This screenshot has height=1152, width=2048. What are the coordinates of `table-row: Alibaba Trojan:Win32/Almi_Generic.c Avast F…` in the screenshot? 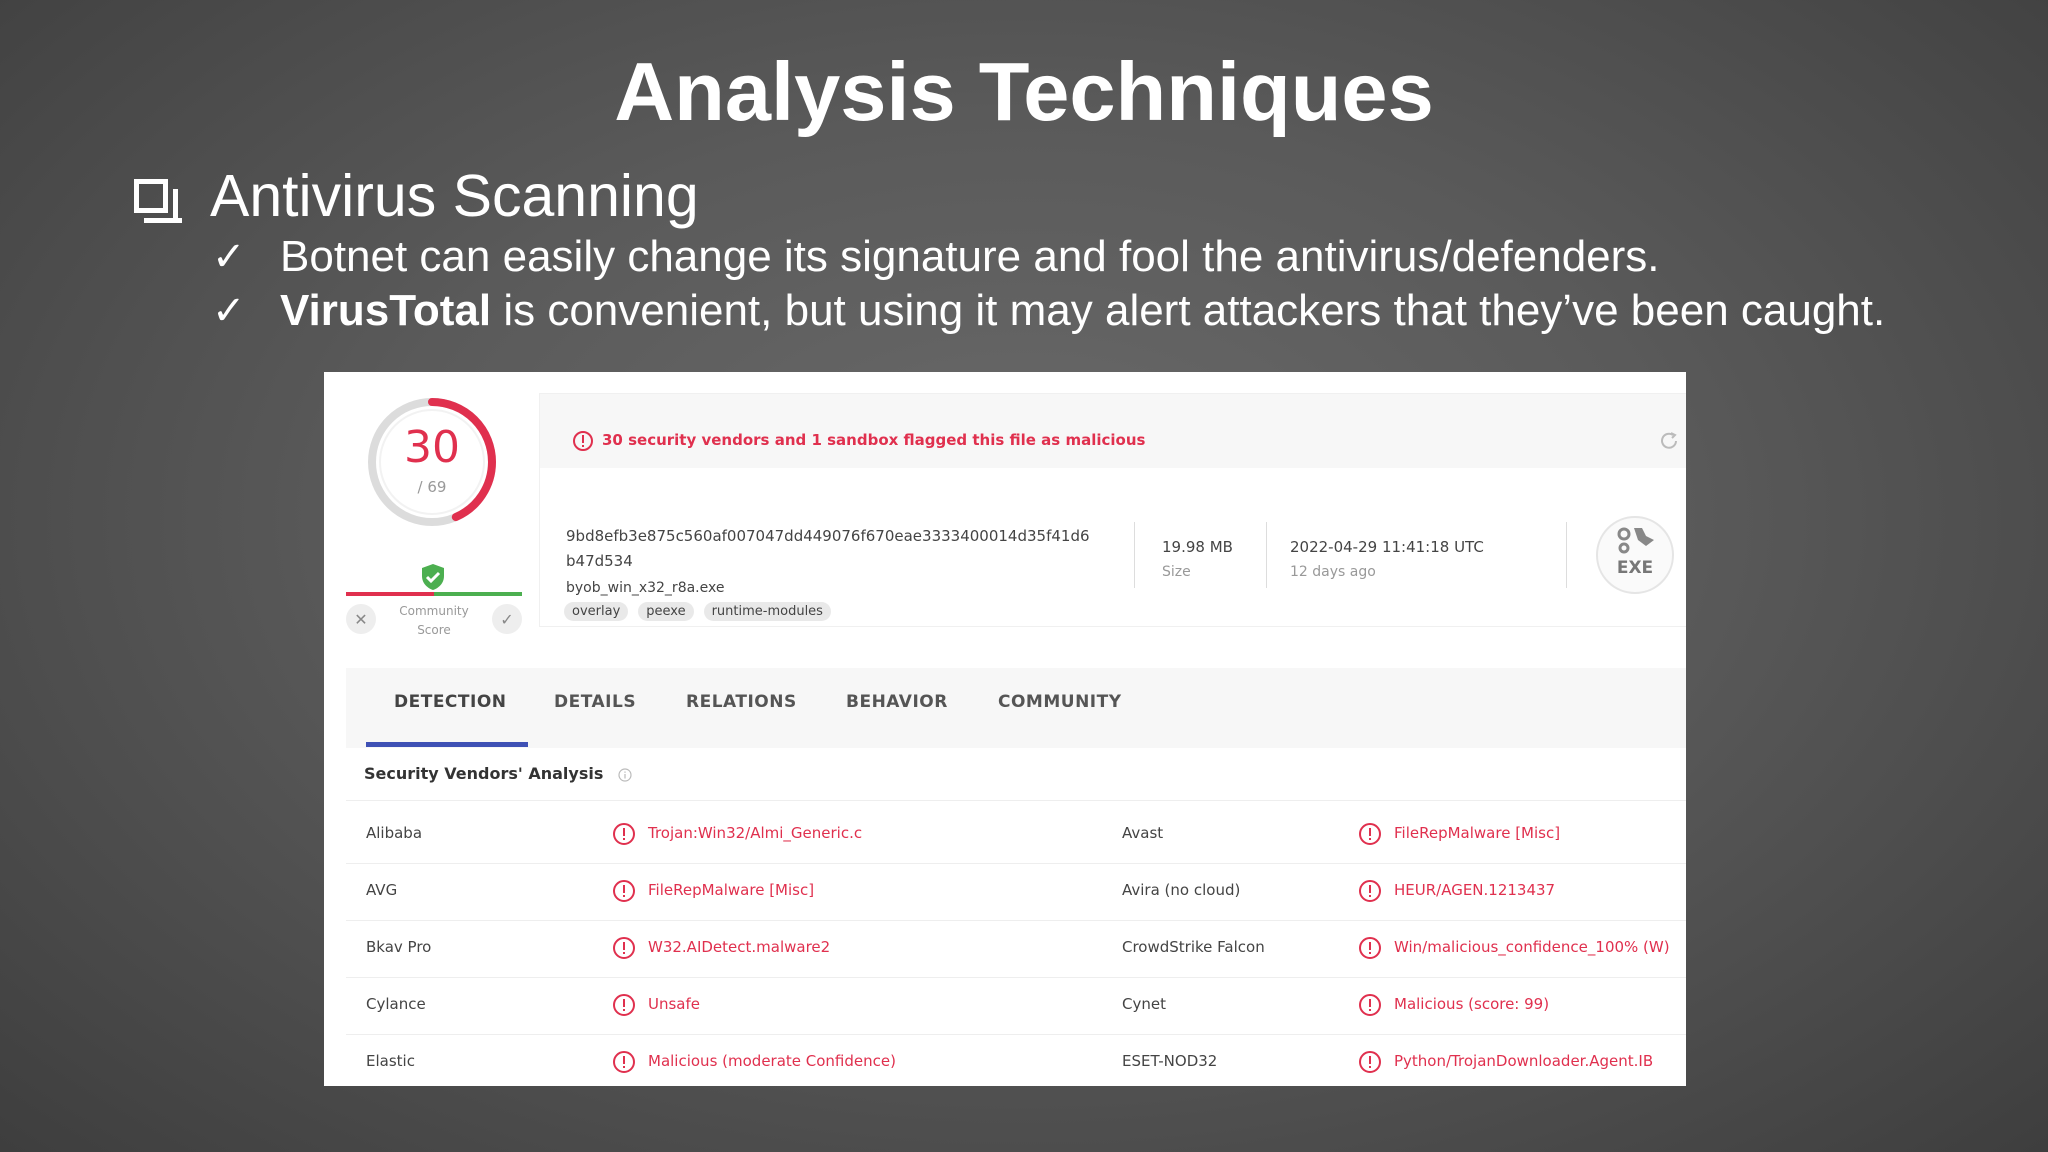 It's located at (1016, 834).